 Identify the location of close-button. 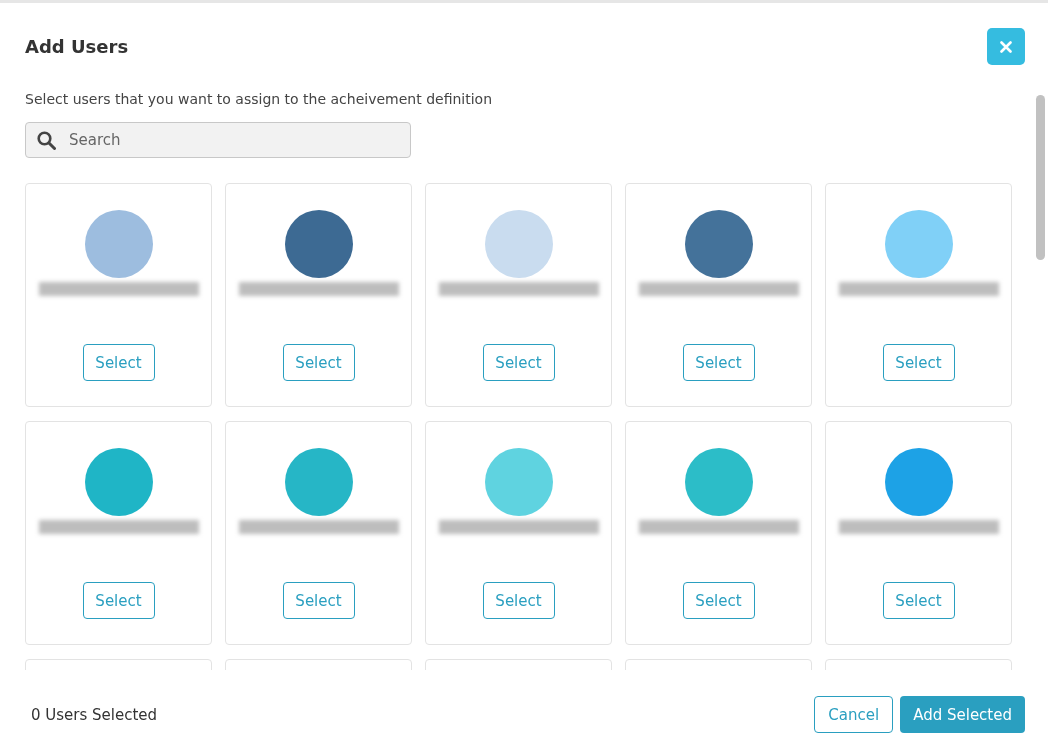
(1006, 46).